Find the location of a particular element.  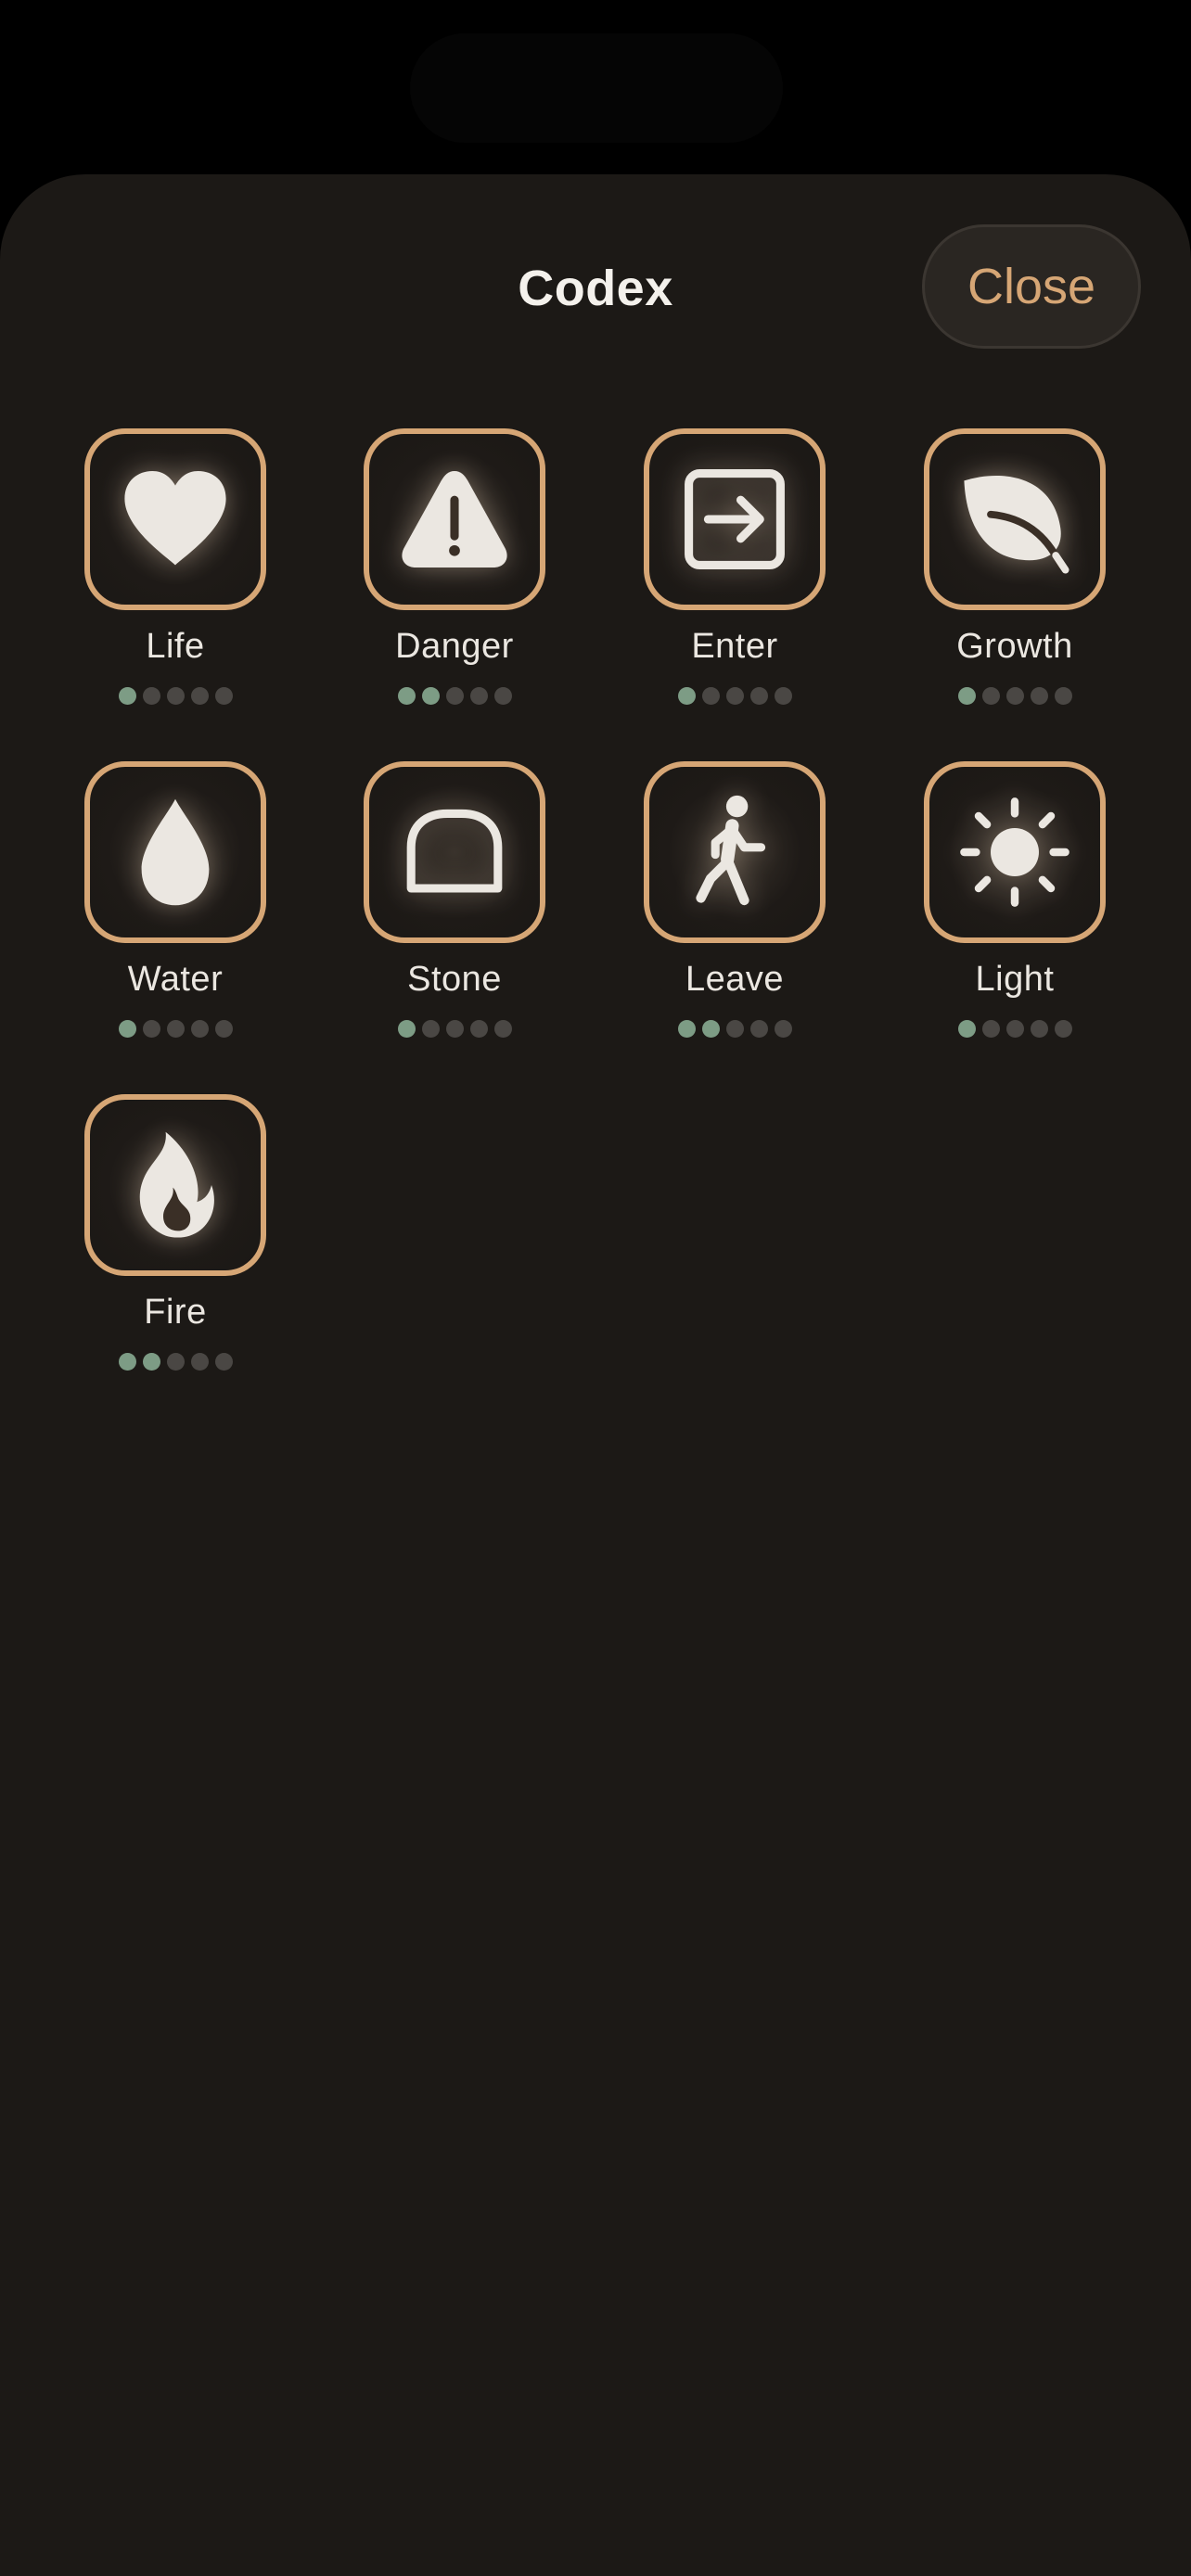

codex-item-stone: Stone is located at coordinates (454, 910).